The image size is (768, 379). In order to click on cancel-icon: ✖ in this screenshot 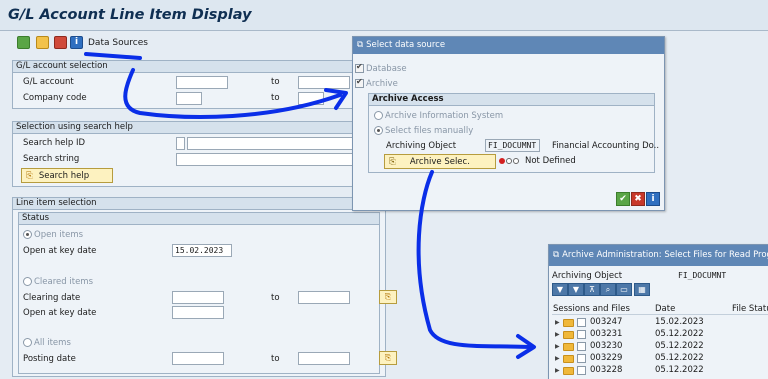, I will do `click(638, 199)`.